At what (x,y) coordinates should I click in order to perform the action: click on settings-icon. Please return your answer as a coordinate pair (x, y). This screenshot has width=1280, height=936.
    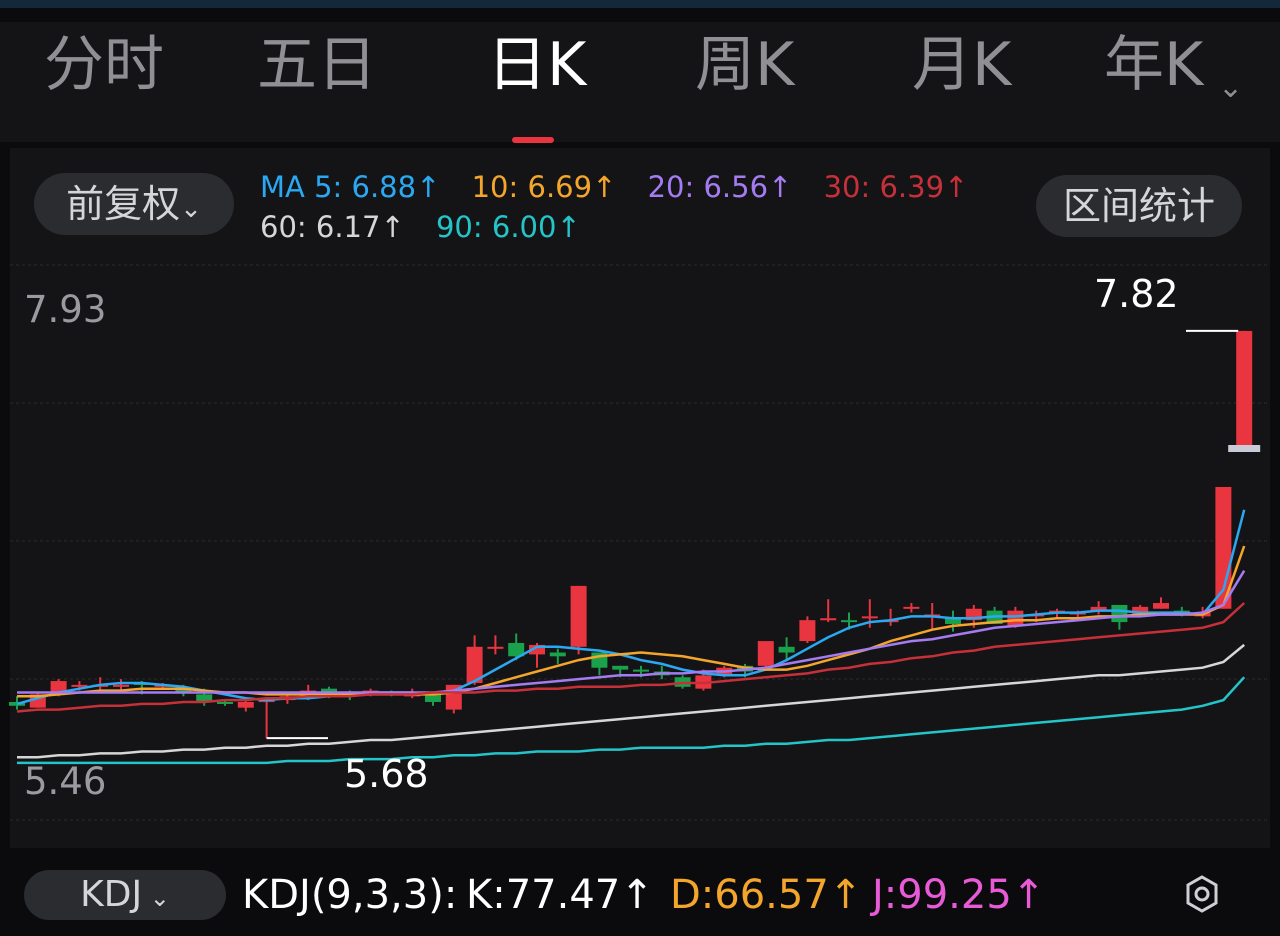
    Looking at the image, I should click on (1202, 894).